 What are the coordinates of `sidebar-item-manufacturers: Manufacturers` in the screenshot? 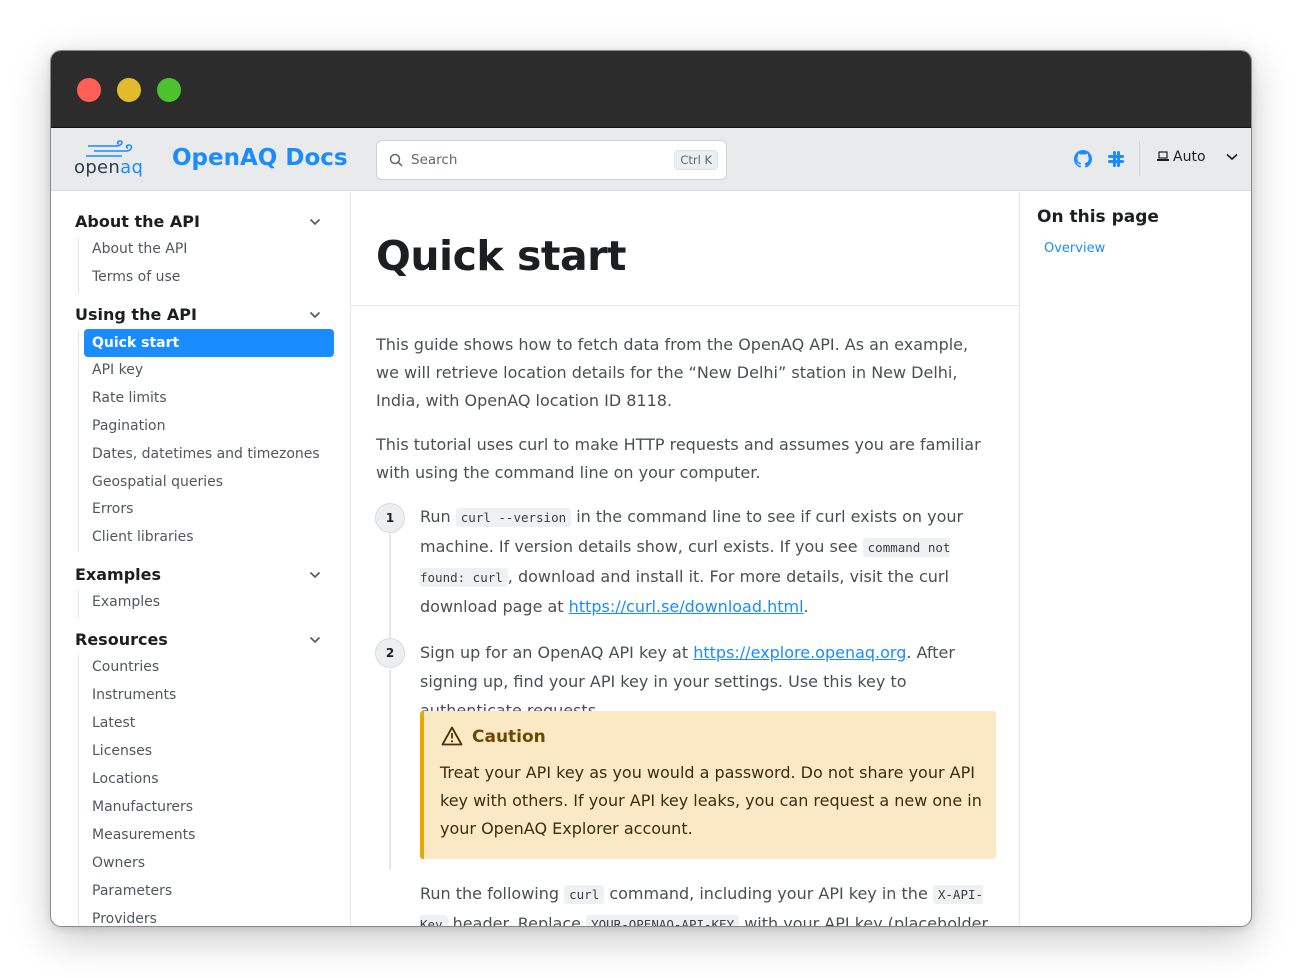 It's located at (142, 807).